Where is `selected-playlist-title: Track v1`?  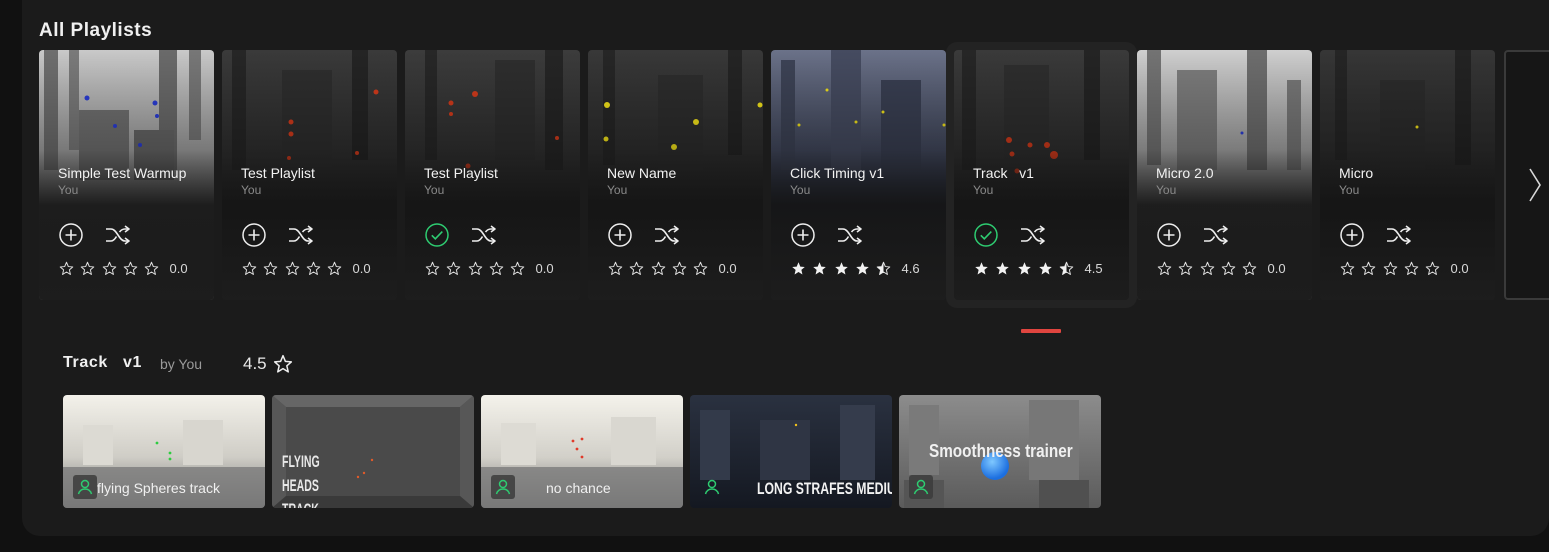
selected-playlist-title: Track v1 is located at coordinates (102, 362).